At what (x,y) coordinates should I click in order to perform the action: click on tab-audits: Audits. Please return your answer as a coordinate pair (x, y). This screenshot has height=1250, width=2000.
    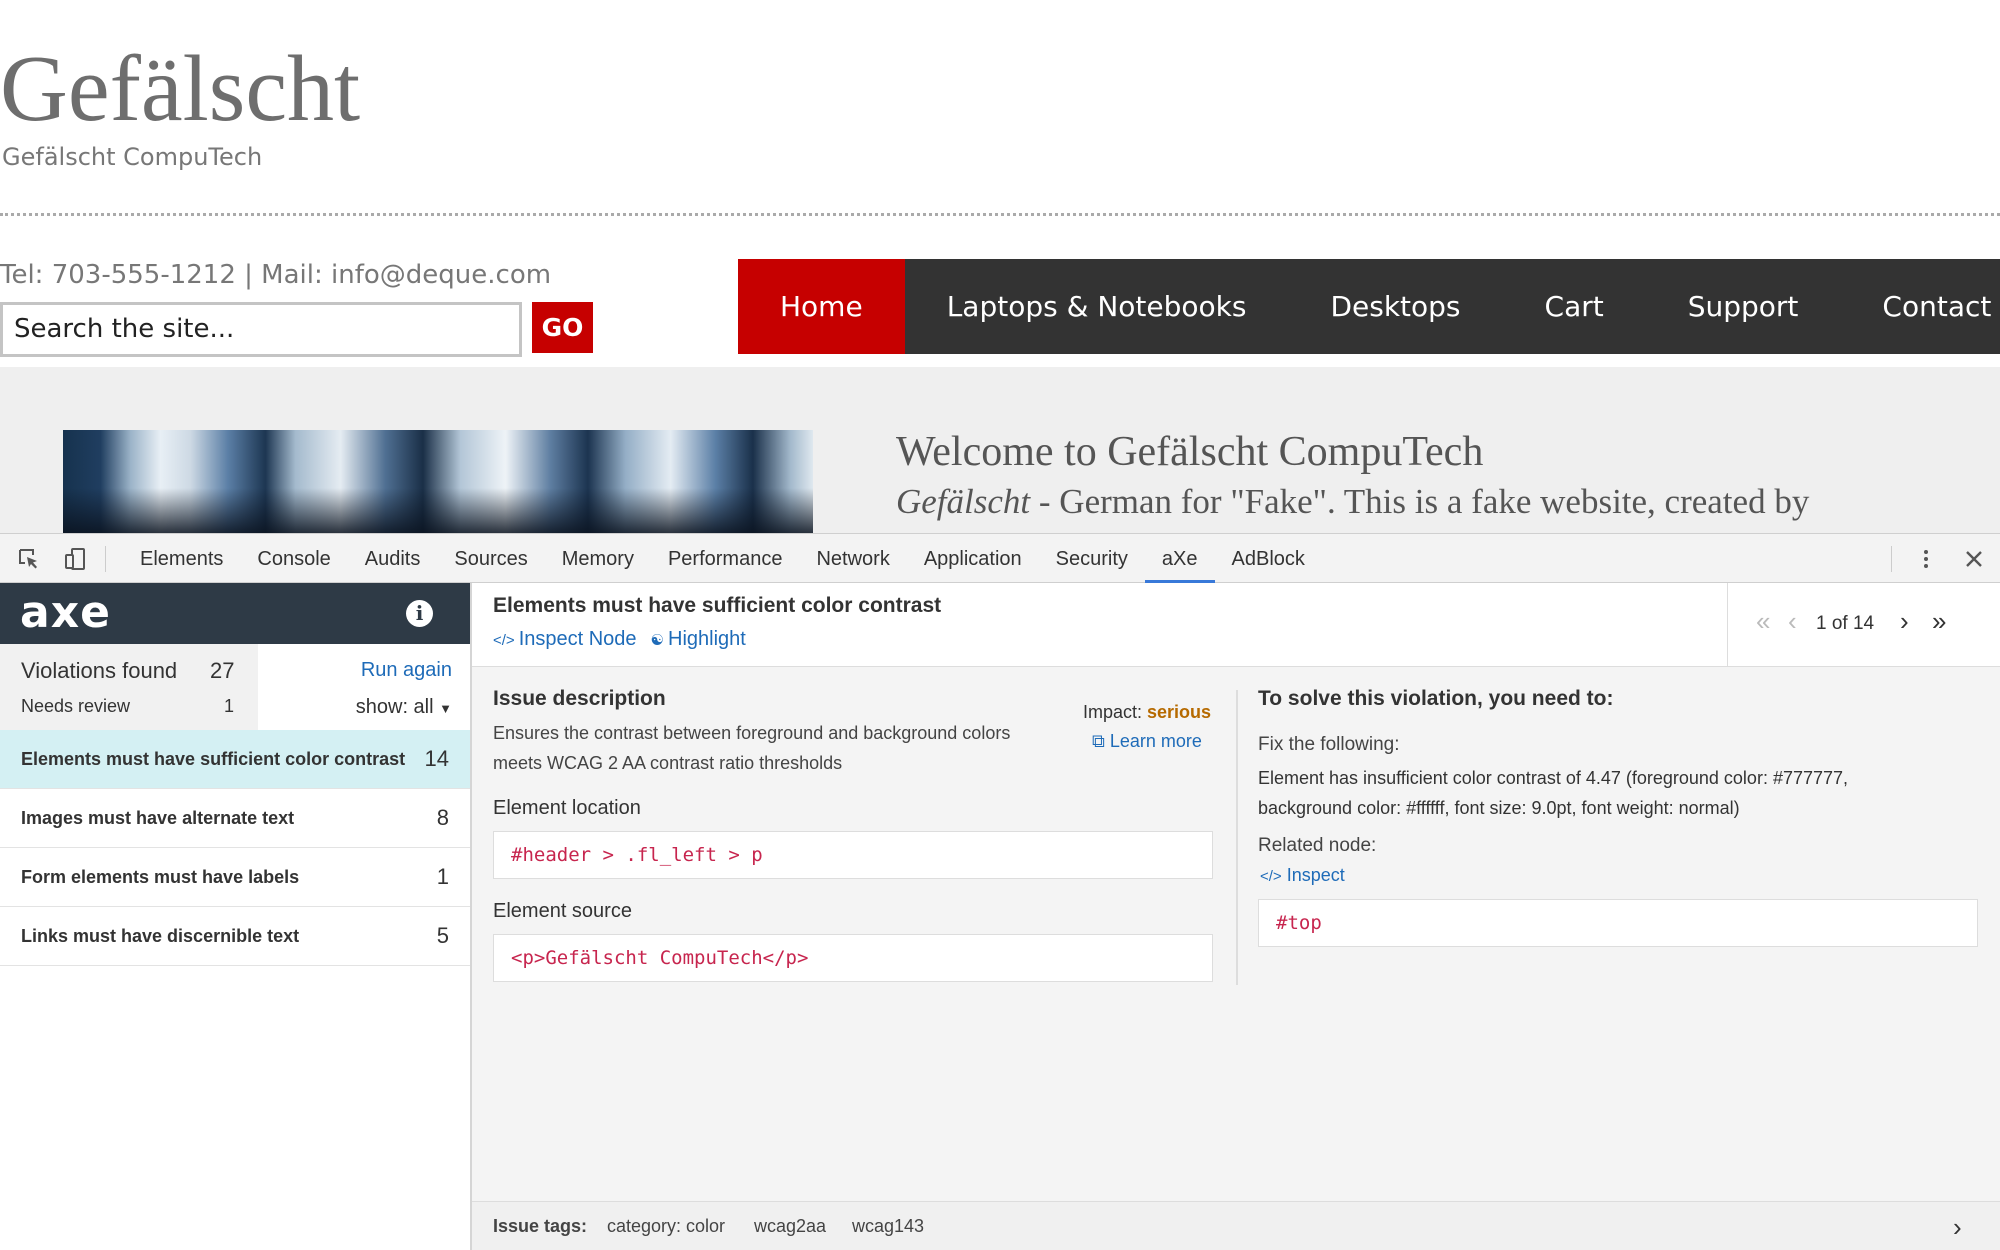
    Looking at the image, I should click on (393, 558).